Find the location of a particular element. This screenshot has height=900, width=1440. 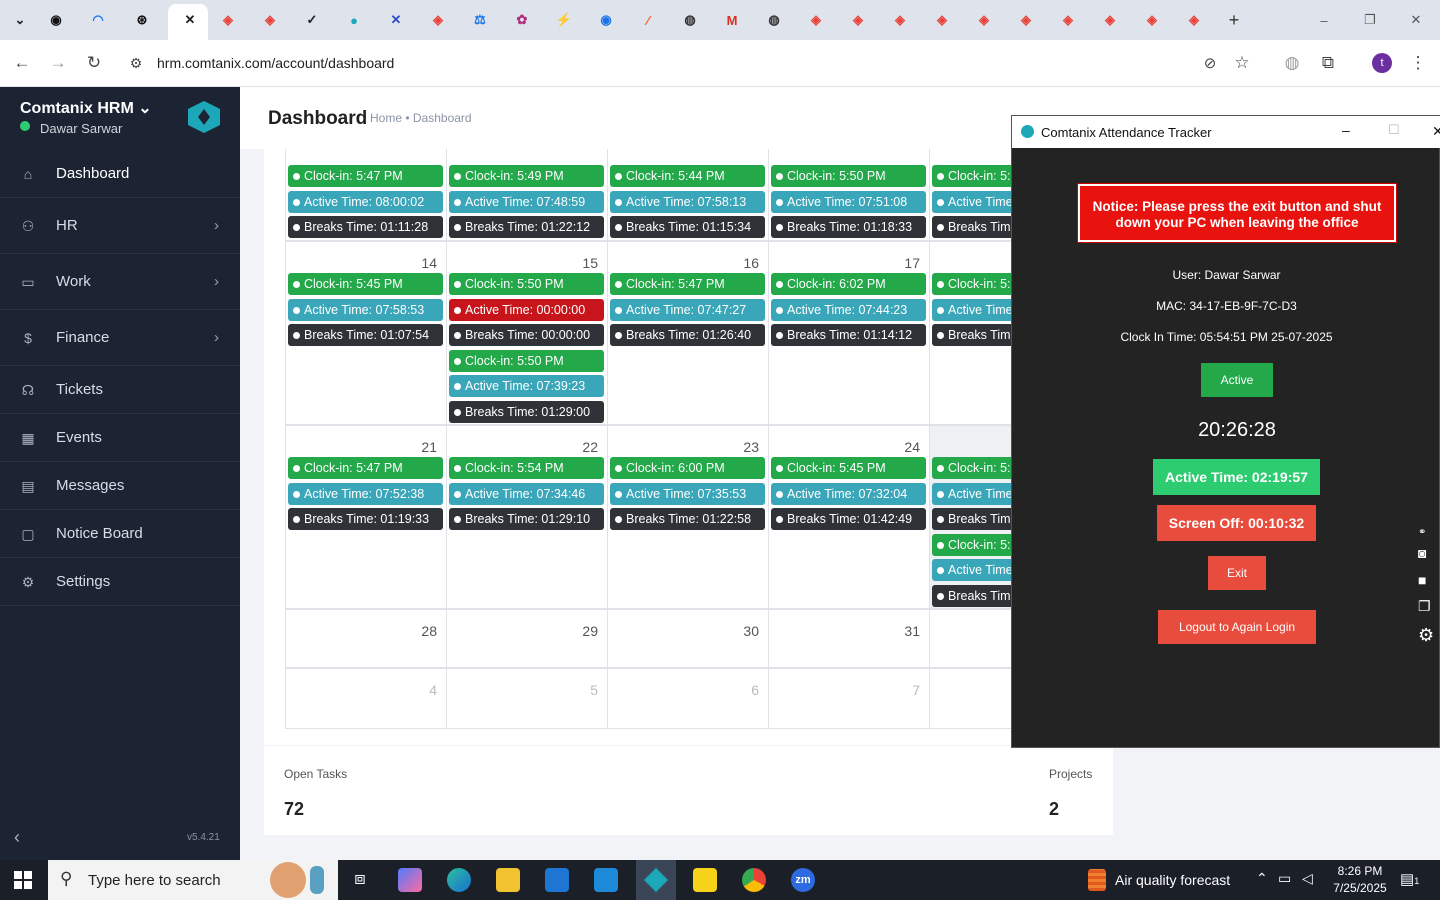

window-stack-icon: ❐ is located at coordinates (1428, 606).